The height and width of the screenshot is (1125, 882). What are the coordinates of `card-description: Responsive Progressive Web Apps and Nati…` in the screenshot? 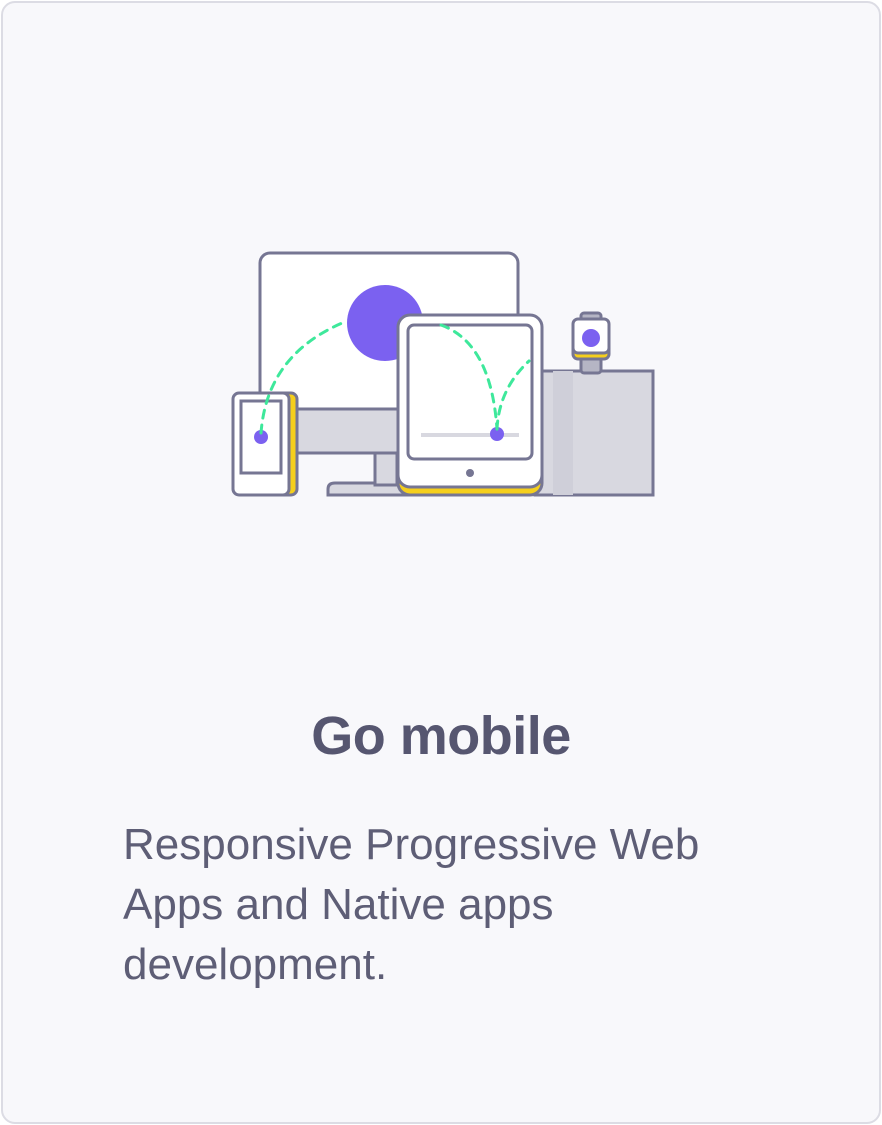 It's located at (411, 904).